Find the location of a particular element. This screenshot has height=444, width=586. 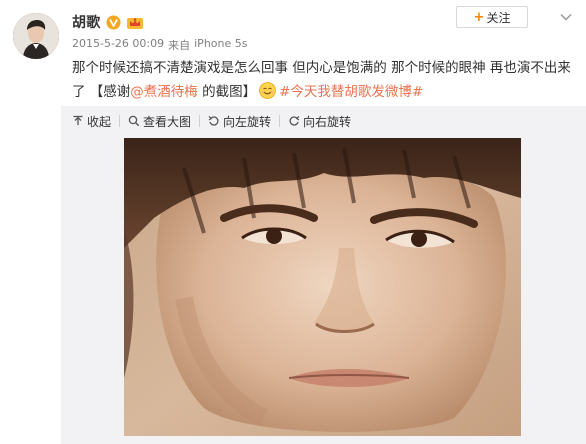

post-header: 胡歌 is located at coordinates (108, 22).